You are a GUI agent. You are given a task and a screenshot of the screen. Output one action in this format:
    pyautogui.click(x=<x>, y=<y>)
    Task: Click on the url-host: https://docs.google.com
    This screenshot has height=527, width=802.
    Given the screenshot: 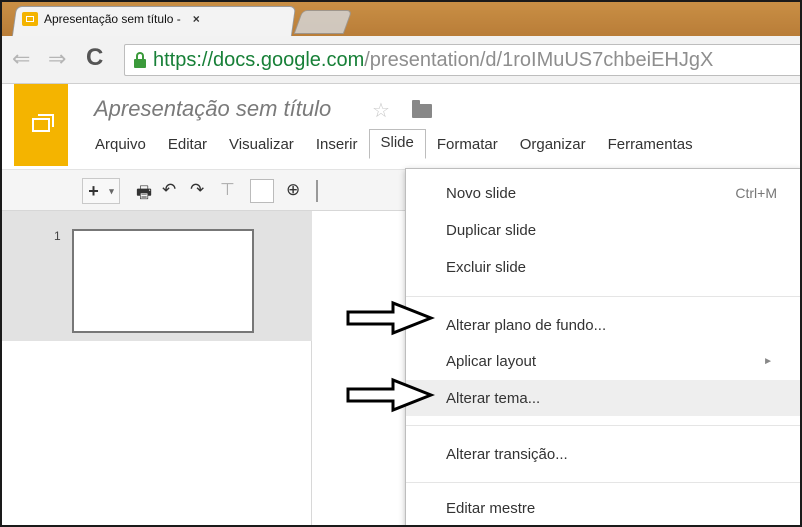 What is the action you would take?
    pyautogui.click(x=259, y=59)
    